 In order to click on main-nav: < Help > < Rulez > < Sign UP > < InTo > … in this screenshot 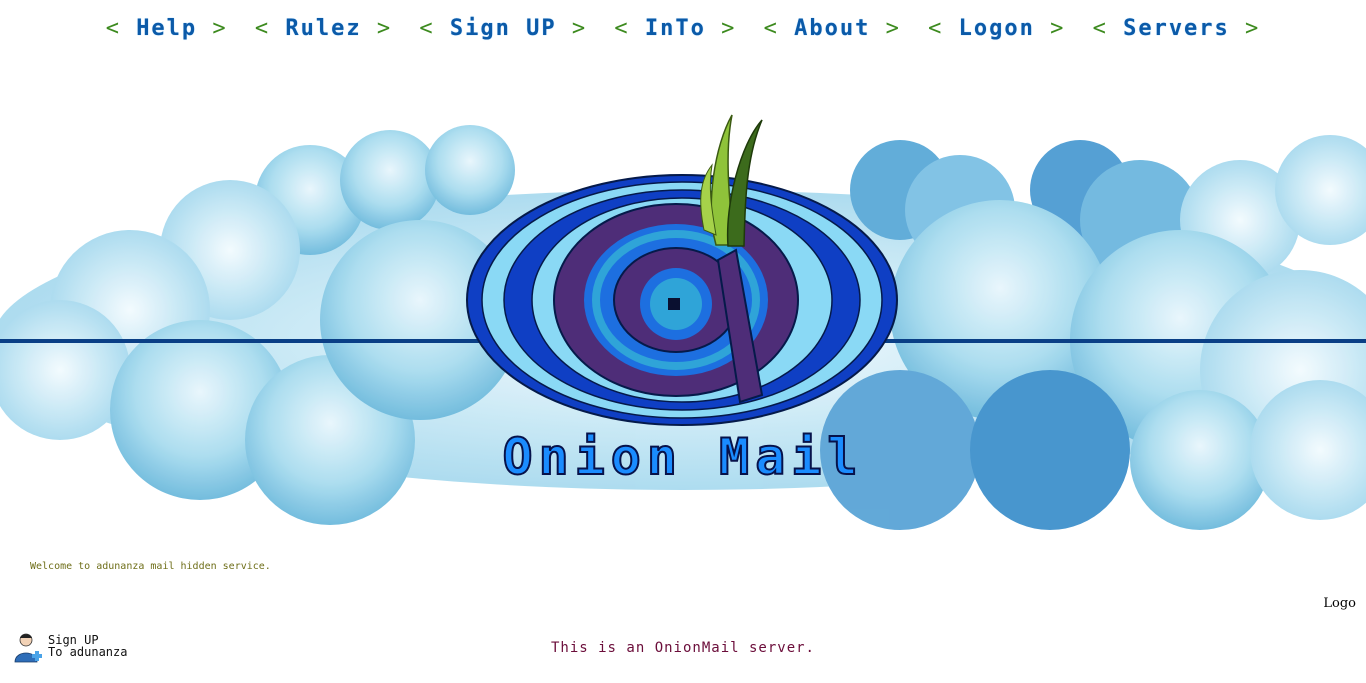, I will do `click(683, 28)`.